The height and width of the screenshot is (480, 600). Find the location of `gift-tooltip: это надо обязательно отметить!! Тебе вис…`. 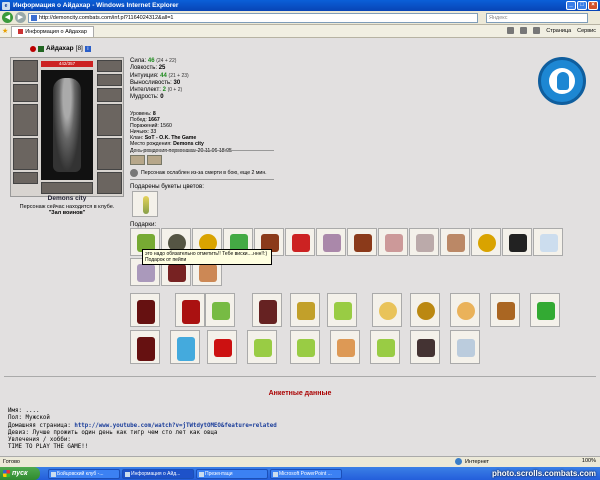

gift-tooltip: это надо обязательно отметить!! Тебе вис… is located at coordinates (207, 257).